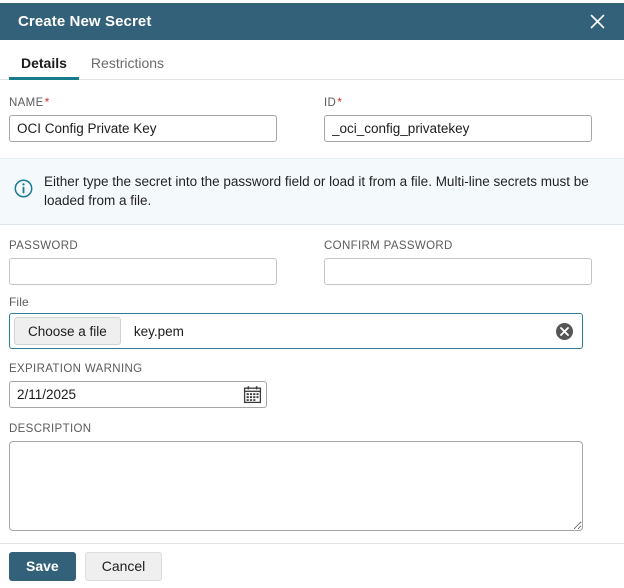 Image resolution: width=624 pixels, height=588 pixels. Describe the element at coordinates (312, 111) in the screenshot. I see `name-id-row: NAME* ID*` at that location.